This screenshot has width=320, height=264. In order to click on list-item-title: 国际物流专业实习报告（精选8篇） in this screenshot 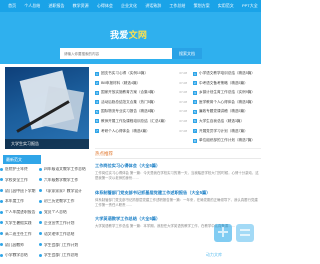, I will do `click(129, 111)`.